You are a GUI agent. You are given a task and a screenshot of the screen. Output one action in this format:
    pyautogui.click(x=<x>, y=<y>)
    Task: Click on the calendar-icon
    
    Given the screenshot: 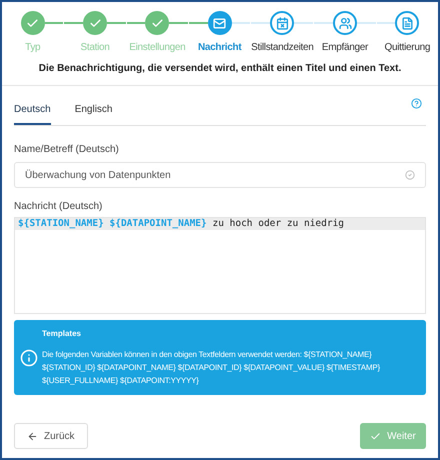 What is the action you would take?
    pyautogui.click(x=282, y=23)
    